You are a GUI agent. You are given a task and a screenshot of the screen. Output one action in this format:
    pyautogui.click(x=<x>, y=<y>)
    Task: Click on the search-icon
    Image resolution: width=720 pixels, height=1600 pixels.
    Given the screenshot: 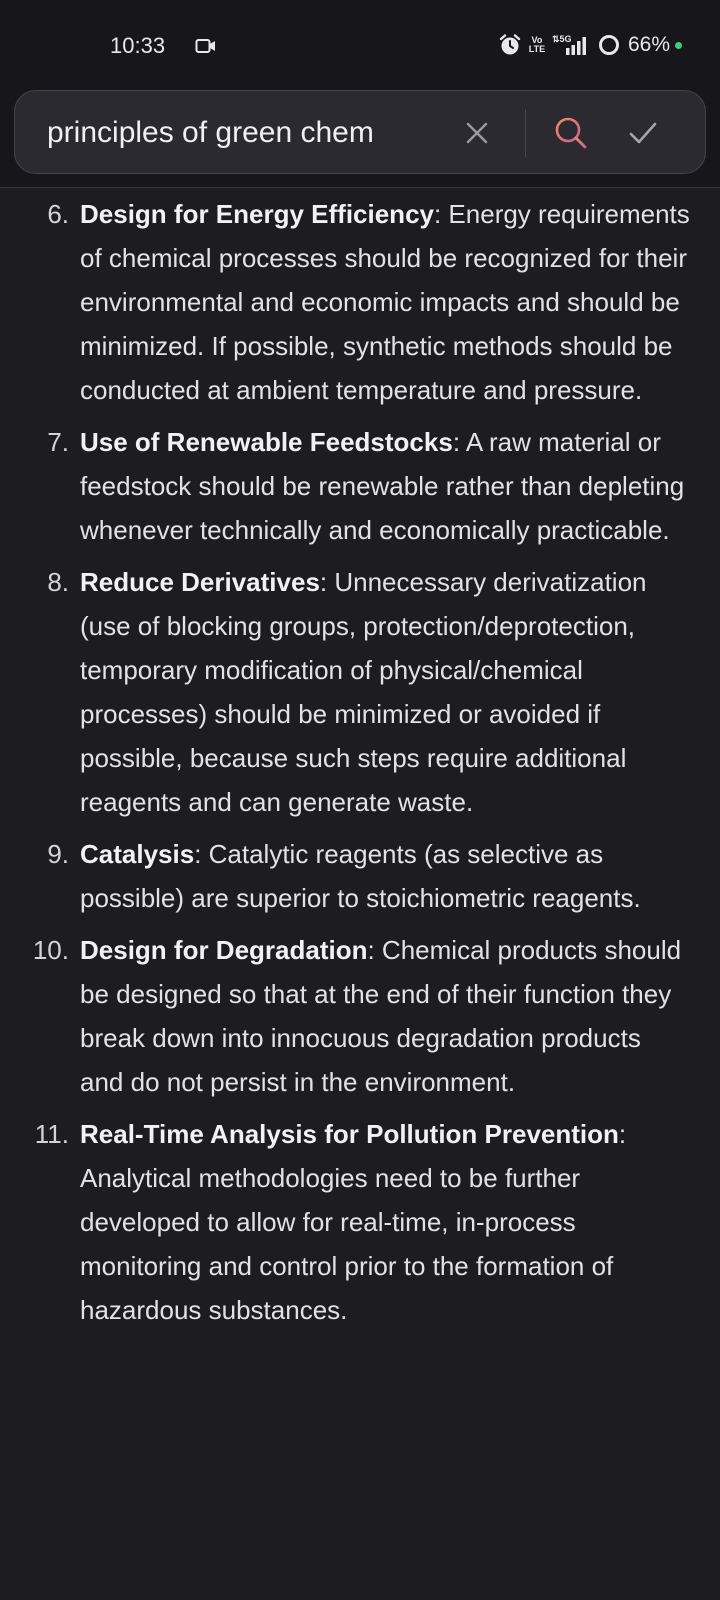 What is the action you would take?
    pyautogui.click(x=571, y=133)
    